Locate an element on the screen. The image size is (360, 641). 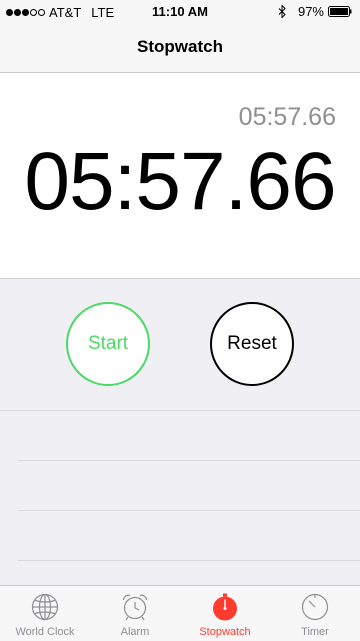
tab-label: Alarm is located at coordinates (135, 632).